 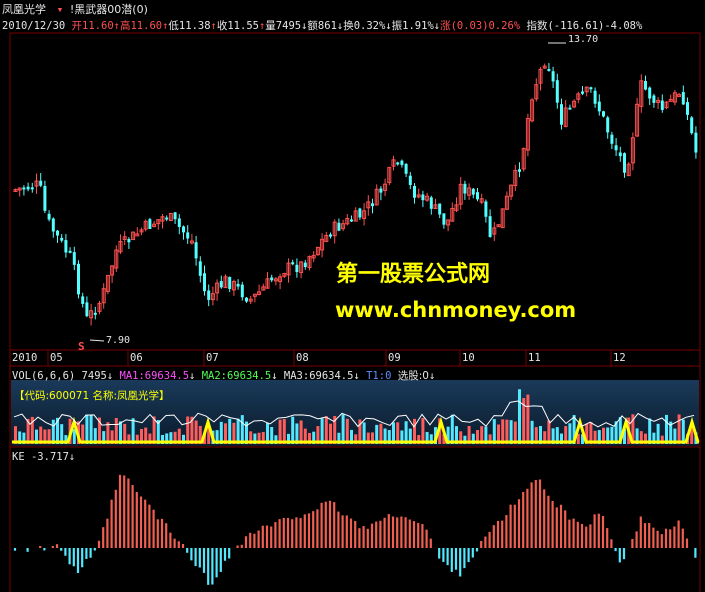 I want to click on min-pointer, so click(x=97, y=340).